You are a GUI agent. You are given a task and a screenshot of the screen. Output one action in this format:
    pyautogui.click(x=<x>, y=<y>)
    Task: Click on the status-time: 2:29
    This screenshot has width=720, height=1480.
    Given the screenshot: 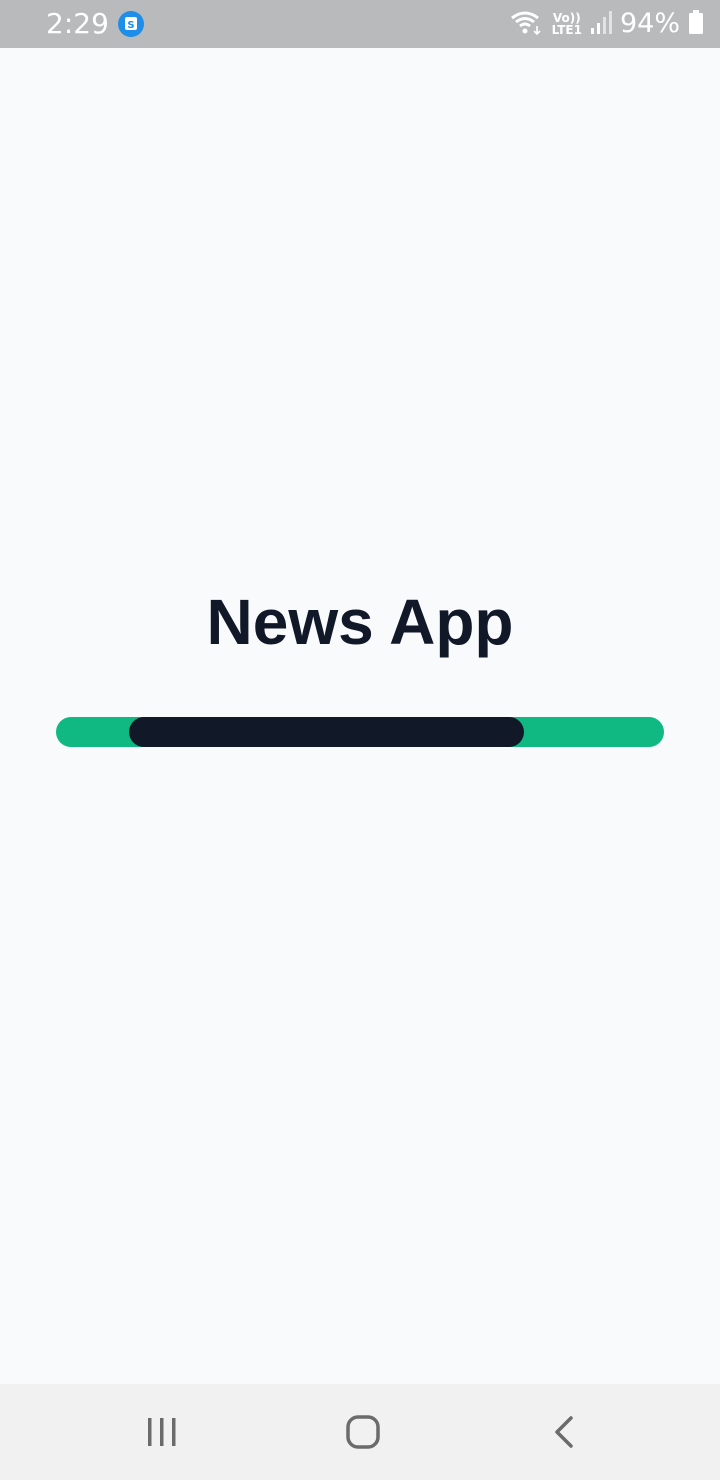 What is the action you would take?
    pyautogui.click(x=77, y=23)
    